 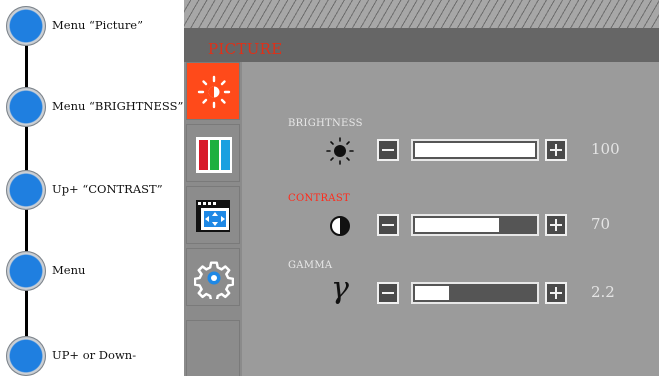 What do you see at coordinates (340, 151) in the screenshot?
I see `sun-icon` at bounding box center [340, 151].